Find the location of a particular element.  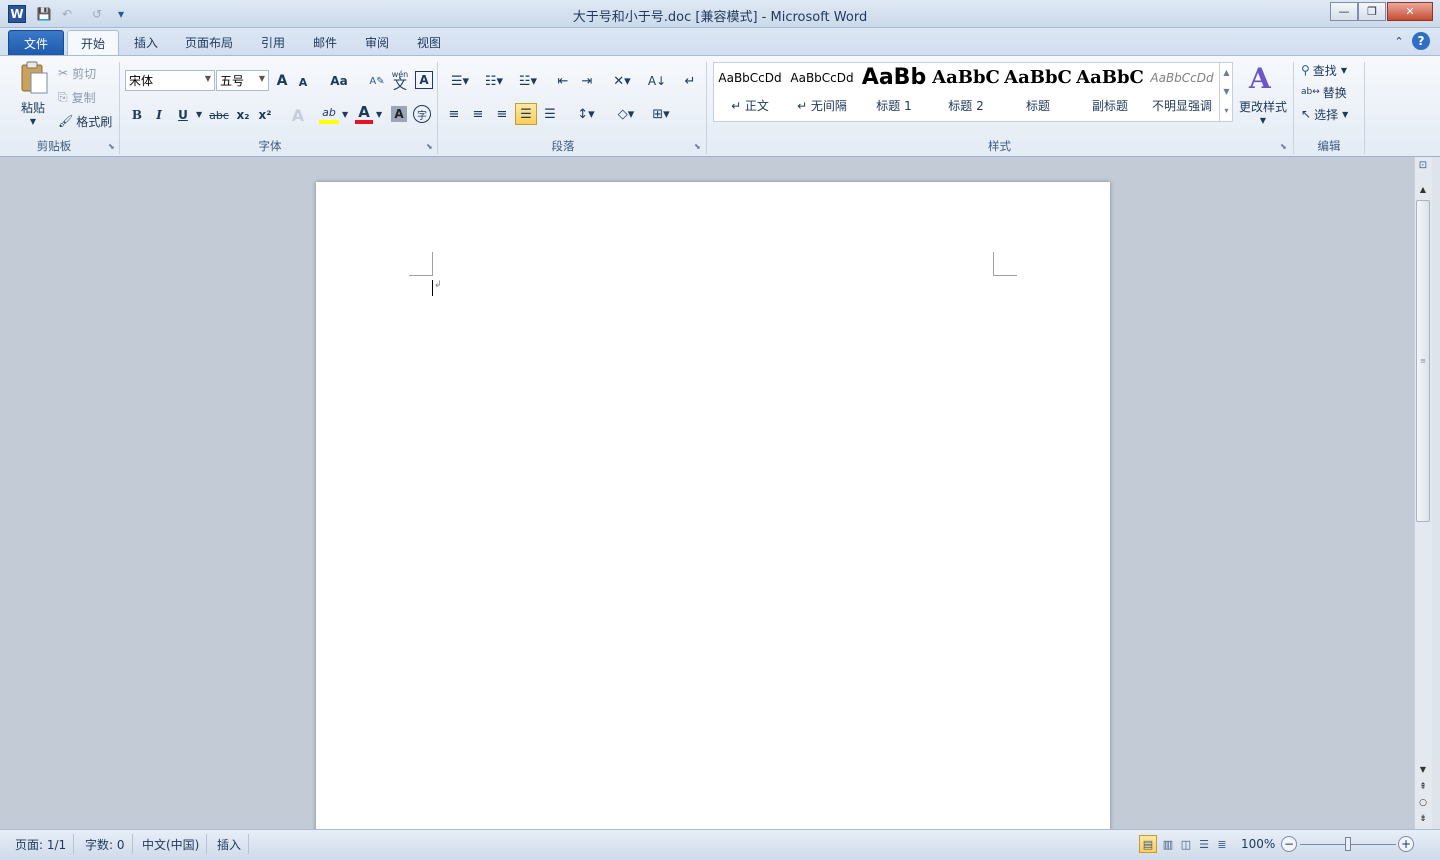

sort-button: A↓ is located at coordinates (657, 81).